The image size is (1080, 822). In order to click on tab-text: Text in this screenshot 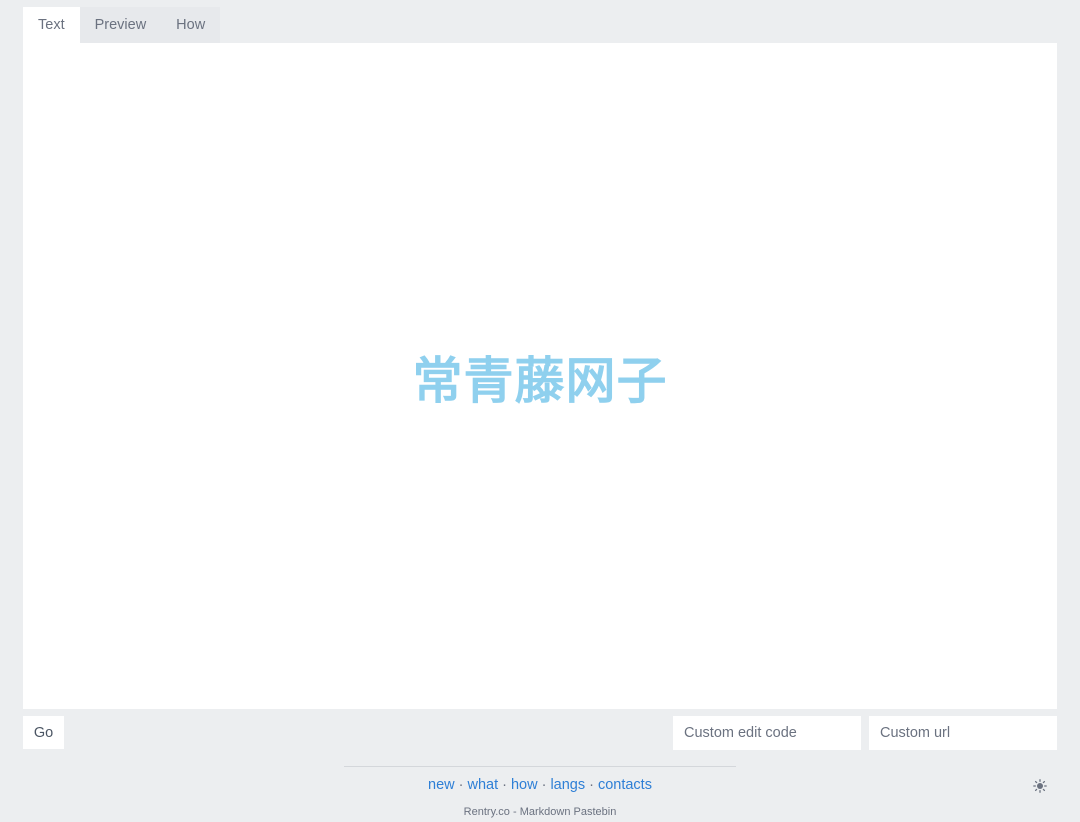, I will do `click(51, 25)`.